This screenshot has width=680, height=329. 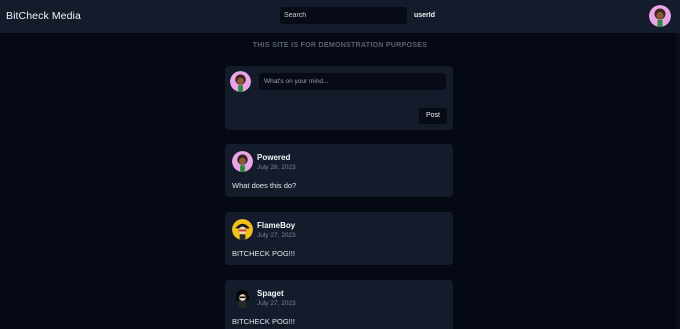 What do you see at coordinates (264, 185) in the screenshot?
I see `post-body: What does this do?` at bounding box center [264, 185].